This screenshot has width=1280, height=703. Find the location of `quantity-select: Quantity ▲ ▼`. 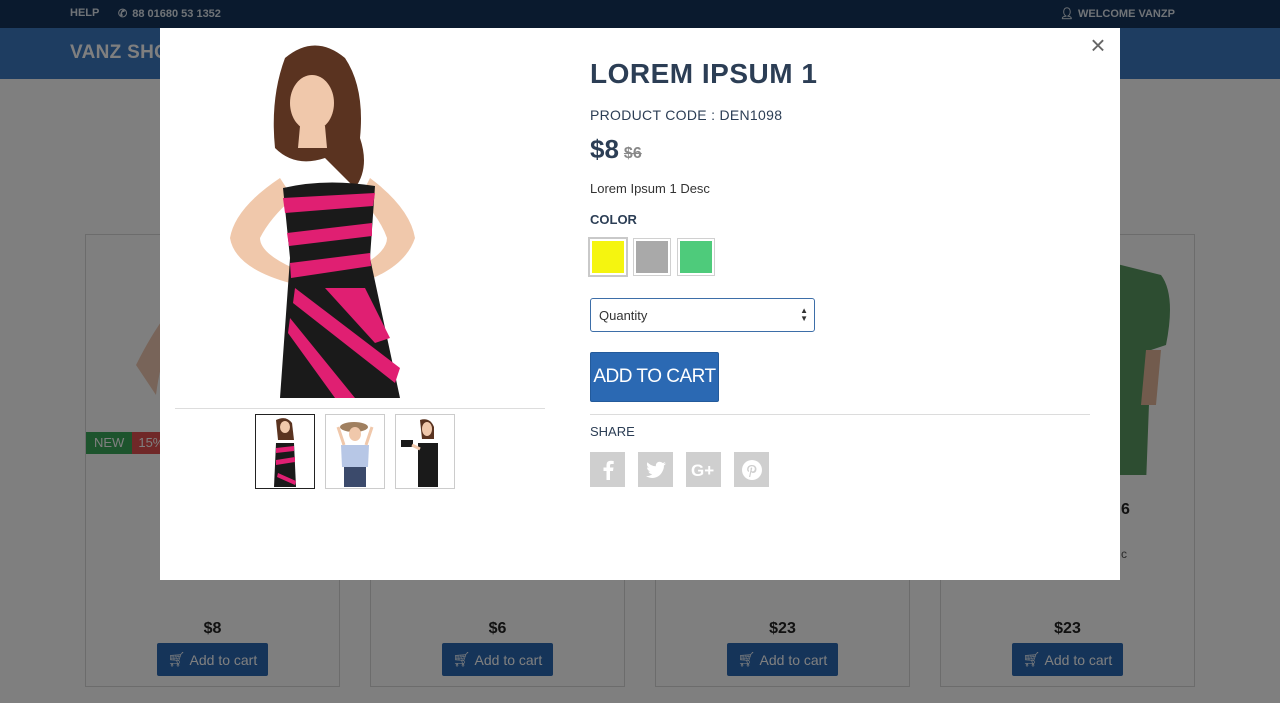

quantity-select: Quantity ▲ ▼ is located at coordinates (702, 315).